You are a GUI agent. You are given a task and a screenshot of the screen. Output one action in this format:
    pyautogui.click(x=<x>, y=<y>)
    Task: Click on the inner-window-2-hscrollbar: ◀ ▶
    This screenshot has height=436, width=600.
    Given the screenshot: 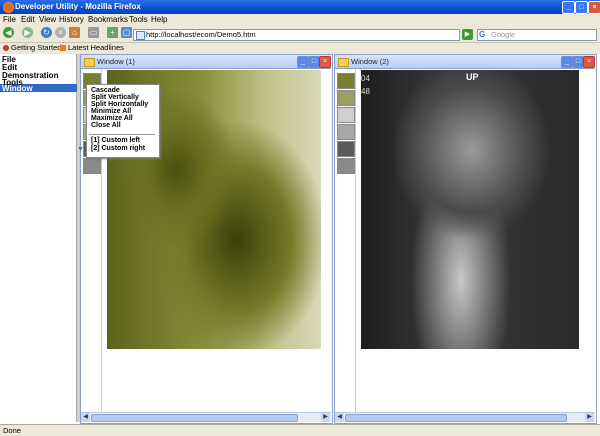 What is the action you would take?
    pyautogui.click(x=465, y=417)
    